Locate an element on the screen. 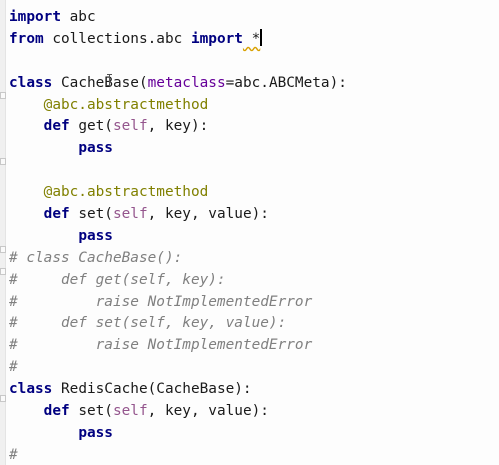 Image resolution: width=499 pixels, height=465 pixels. code-token: abc is located at coordinates (78, 17).